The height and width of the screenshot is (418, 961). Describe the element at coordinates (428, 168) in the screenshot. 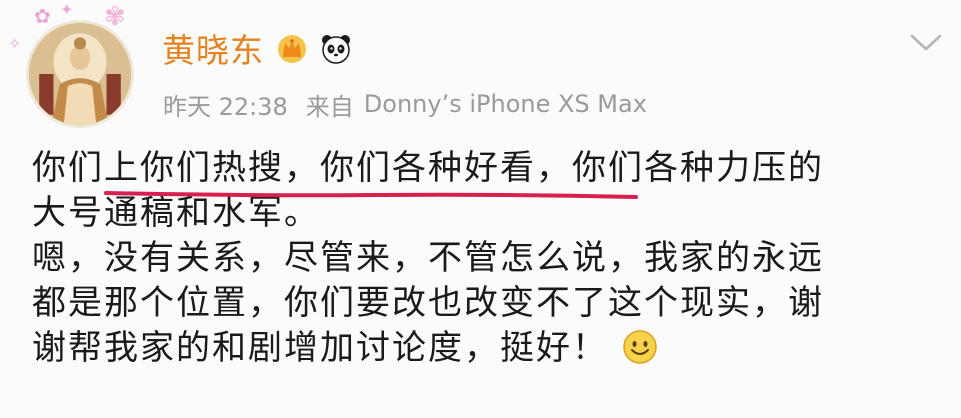

I see `post-text-line: 你们上你们热搜，你们各种好看，你们各种力压的` at that location.